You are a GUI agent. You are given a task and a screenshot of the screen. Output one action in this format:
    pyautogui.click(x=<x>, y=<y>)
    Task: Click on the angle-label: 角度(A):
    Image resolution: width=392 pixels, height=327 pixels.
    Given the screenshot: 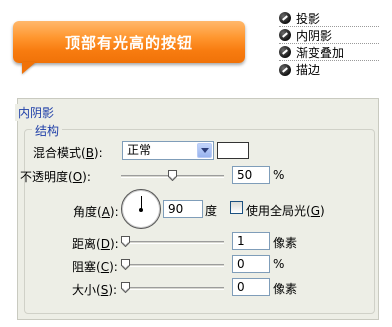 What is the action you would take?
    pyautogui.click(x=96, y=212)
    